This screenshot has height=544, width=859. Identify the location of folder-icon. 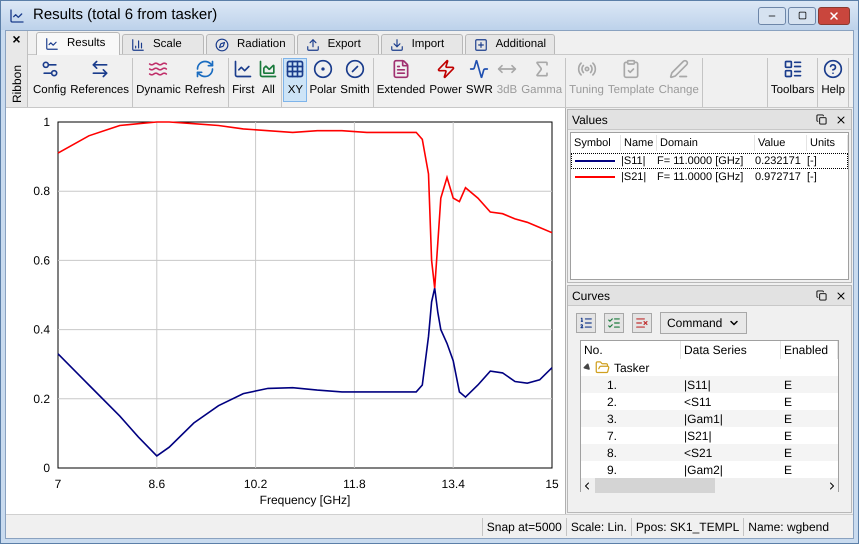
(602, 367).